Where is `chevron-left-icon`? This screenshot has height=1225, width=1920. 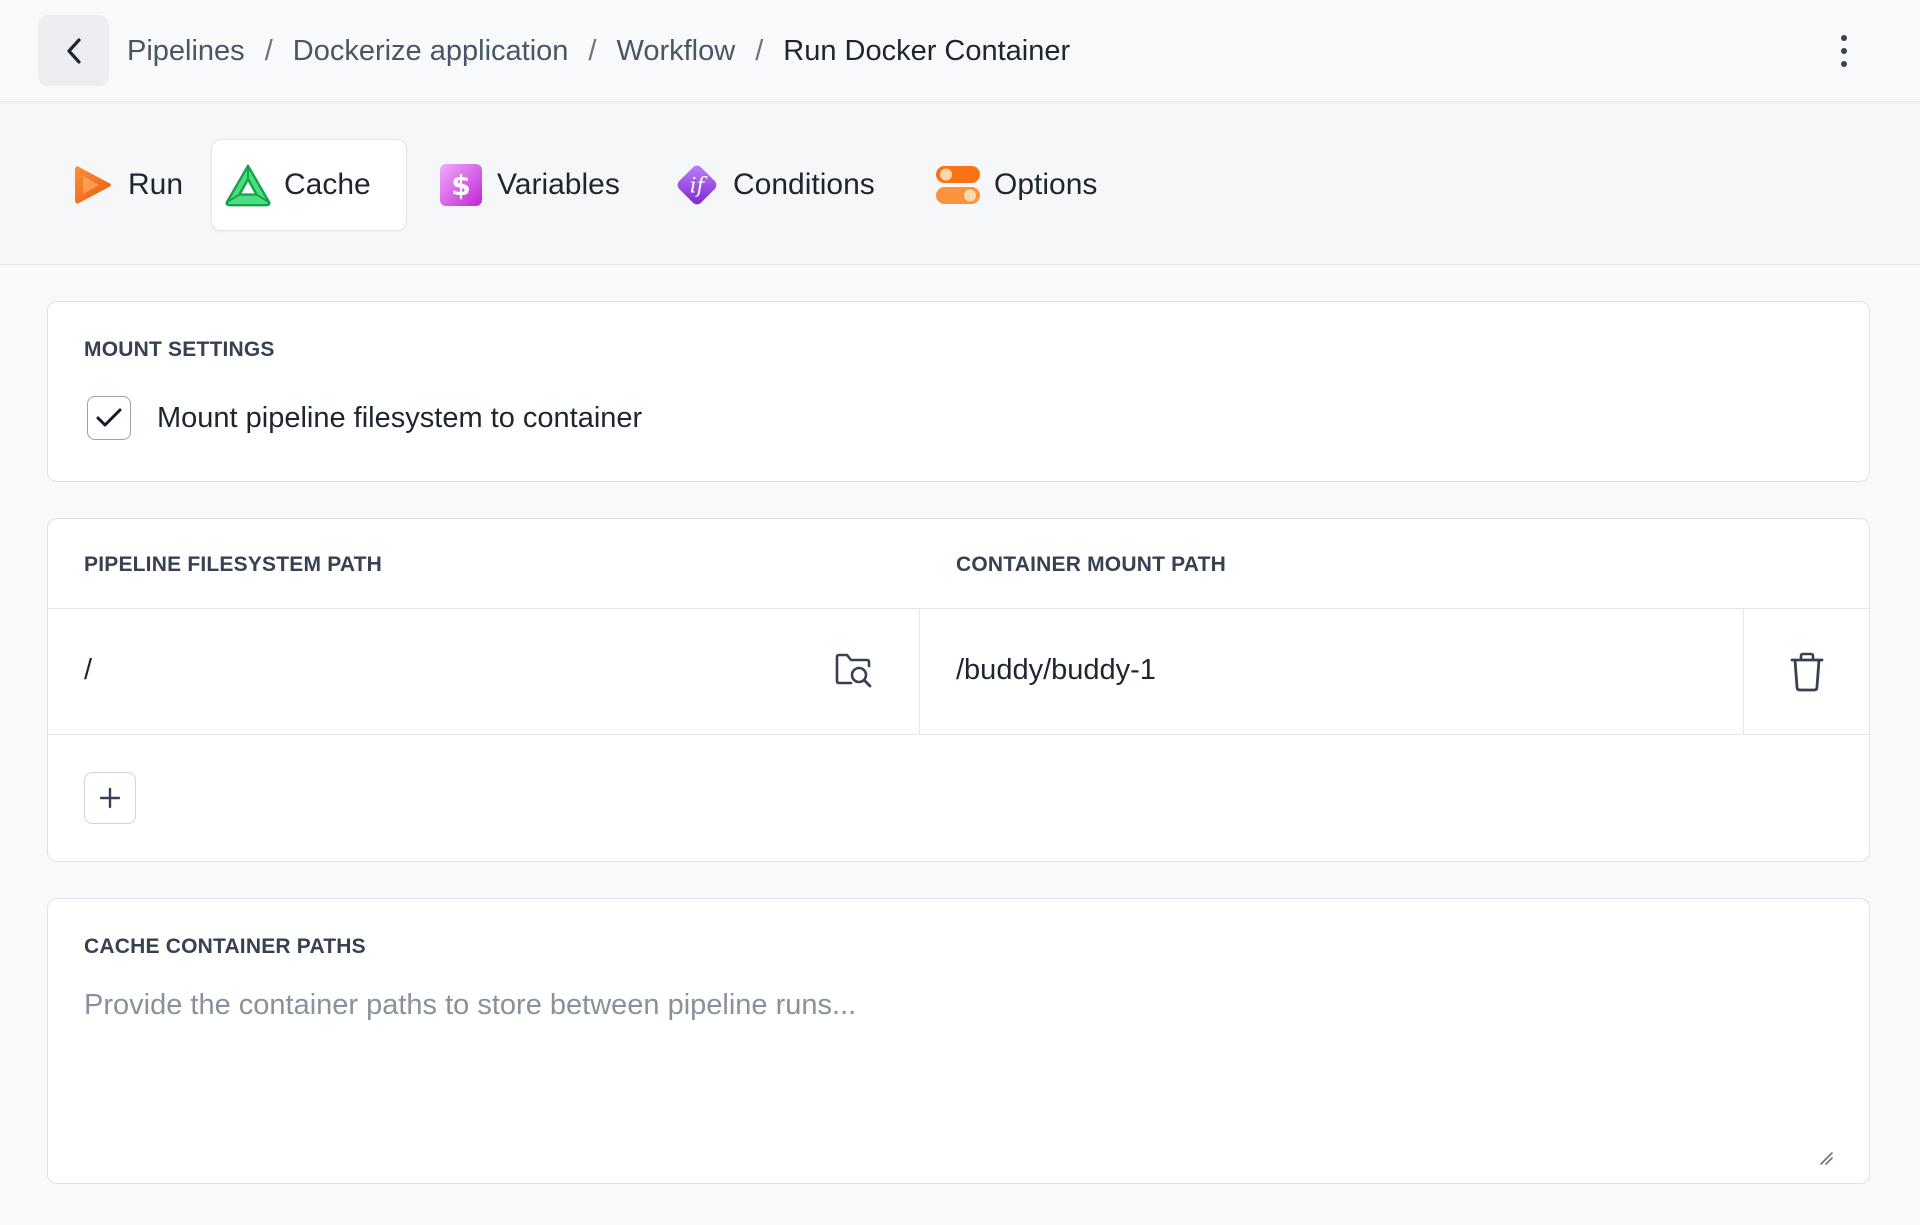
chevron-left-icon is located at coordinates (73, 50).